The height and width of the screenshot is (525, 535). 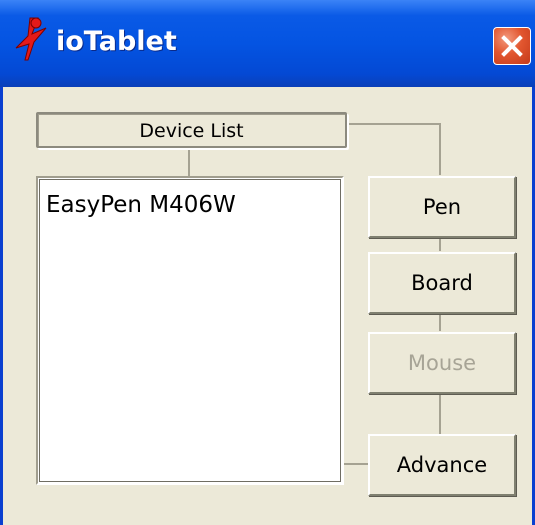 What do you see at coordinates (442, 283) in the screenshot?
I see `board-button: Board` at bounding box center [442, 283].